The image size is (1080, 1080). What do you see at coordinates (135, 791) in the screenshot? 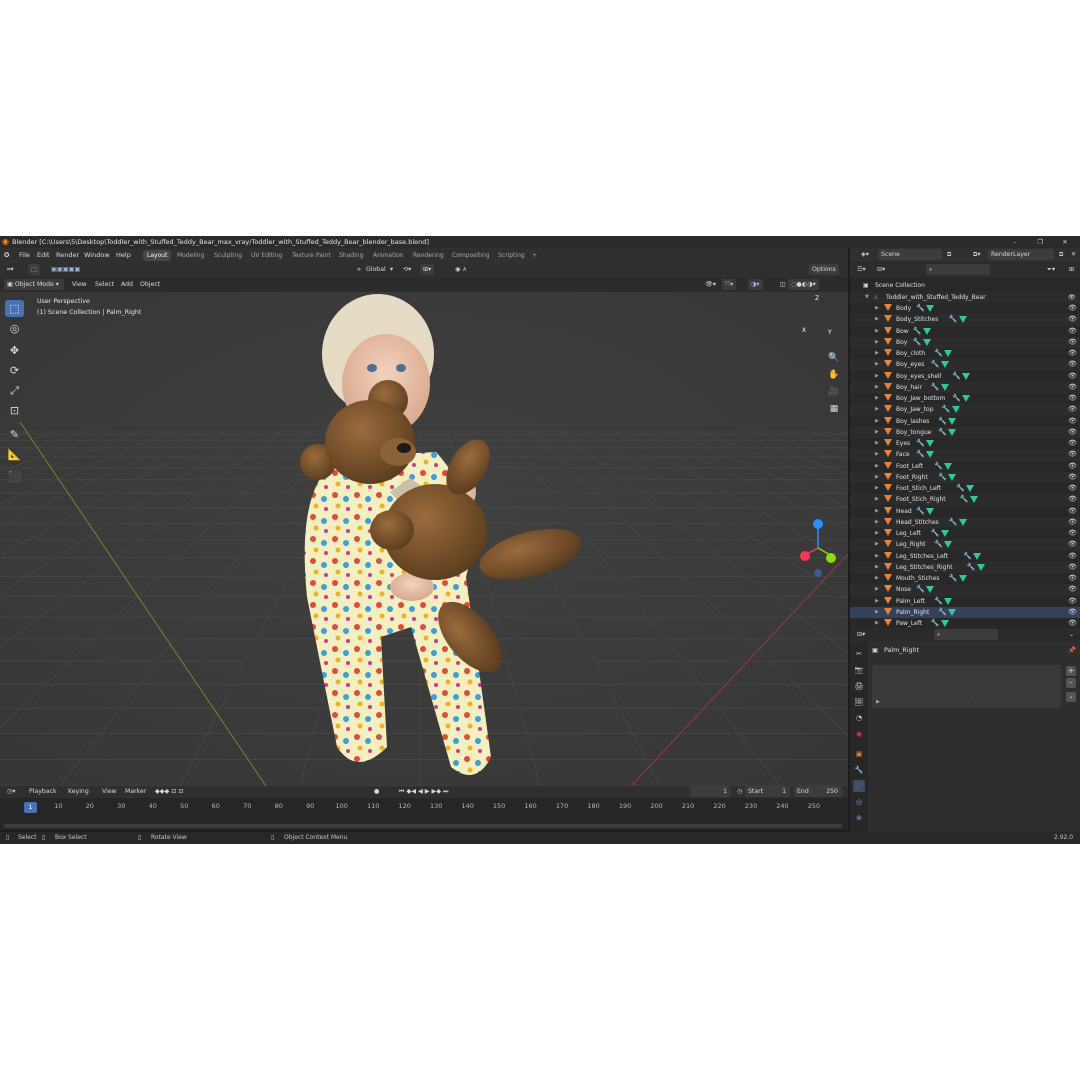
I see `menu-marker: Marker` at bounding box center [135, 791].